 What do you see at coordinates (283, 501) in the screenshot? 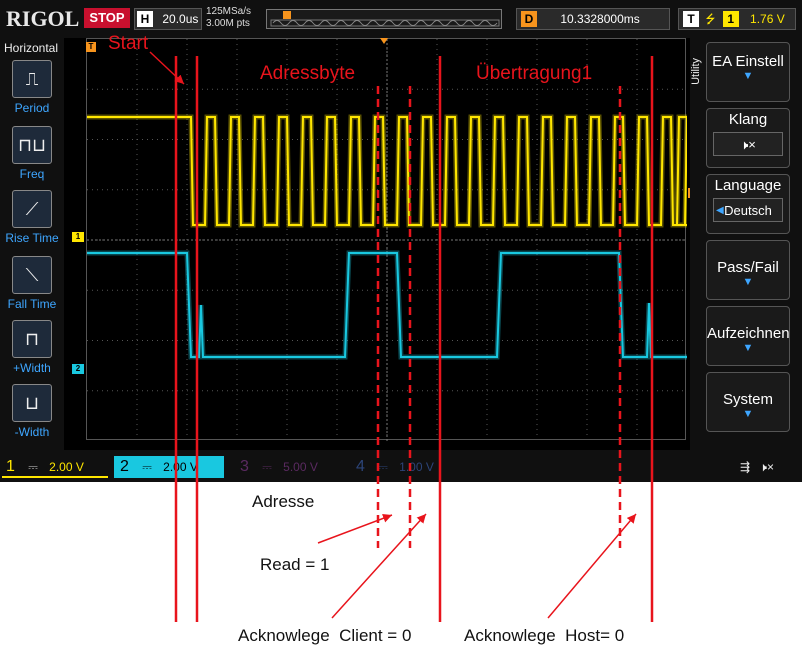
I see `annotation-adresse: Adresse` at bounding box center [283, 501].